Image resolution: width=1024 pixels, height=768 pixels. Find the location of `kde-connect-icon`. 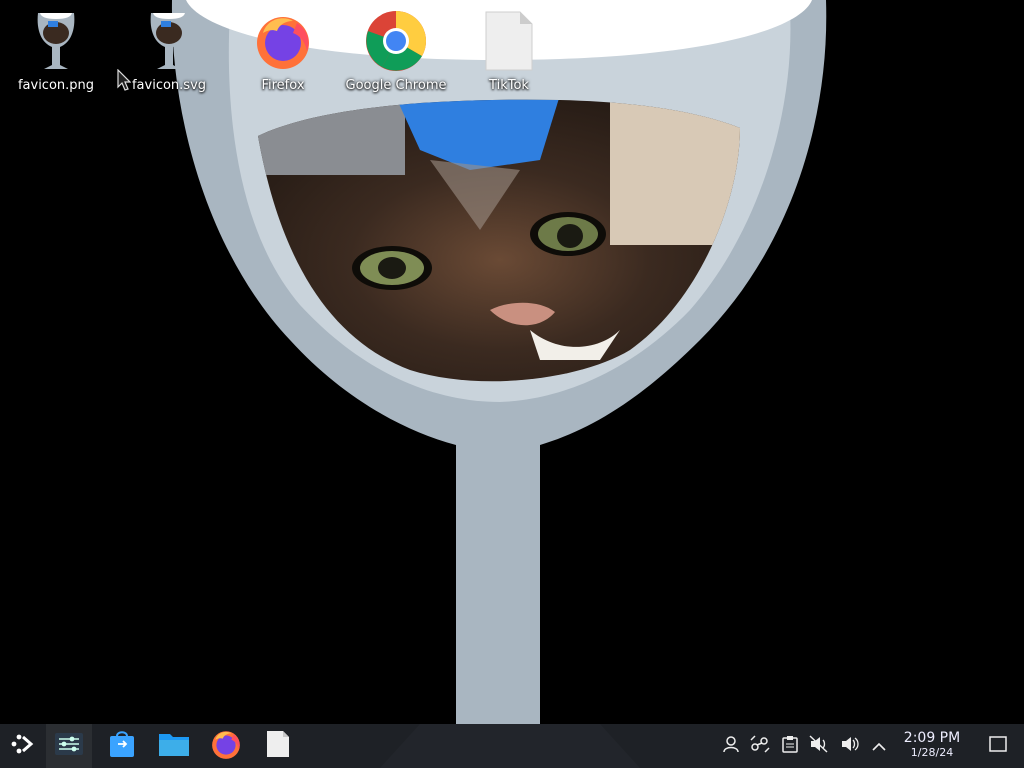

kde-connect-icon is located at coordinates (760, 746).